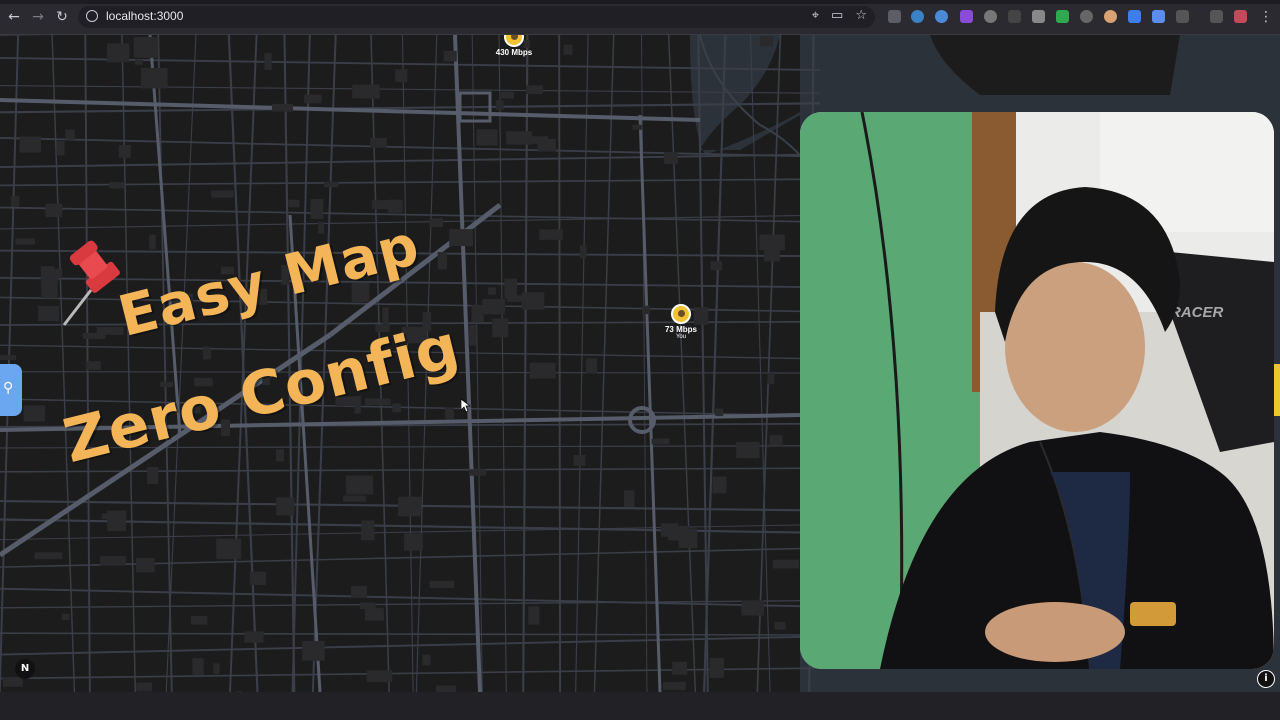  Describe the element at coordinates (680, 329) in the screenshot. I see `speed-label: 73 Mbps` at that location.